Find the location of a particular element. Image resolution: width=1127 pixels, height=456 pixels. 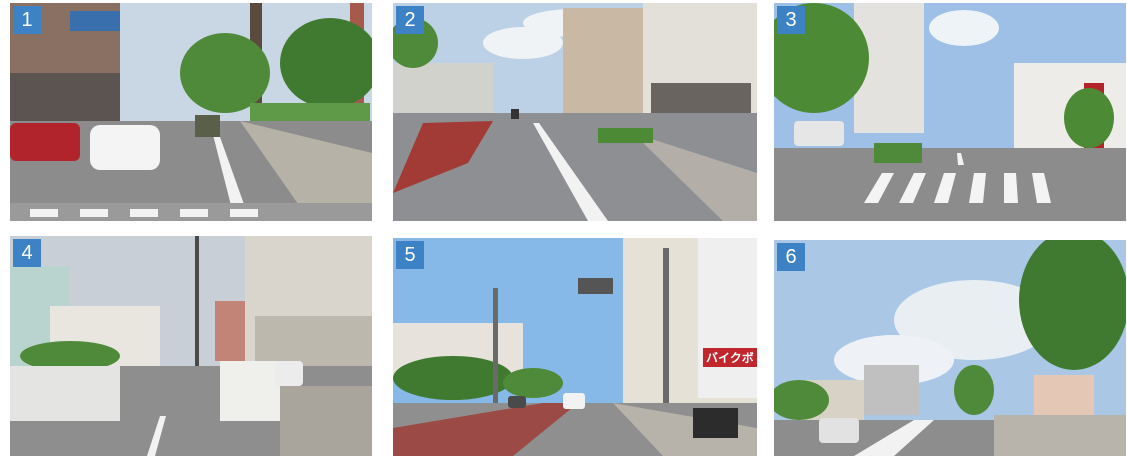

panel-number-badge: 3 is located at coordinates (791, 20).